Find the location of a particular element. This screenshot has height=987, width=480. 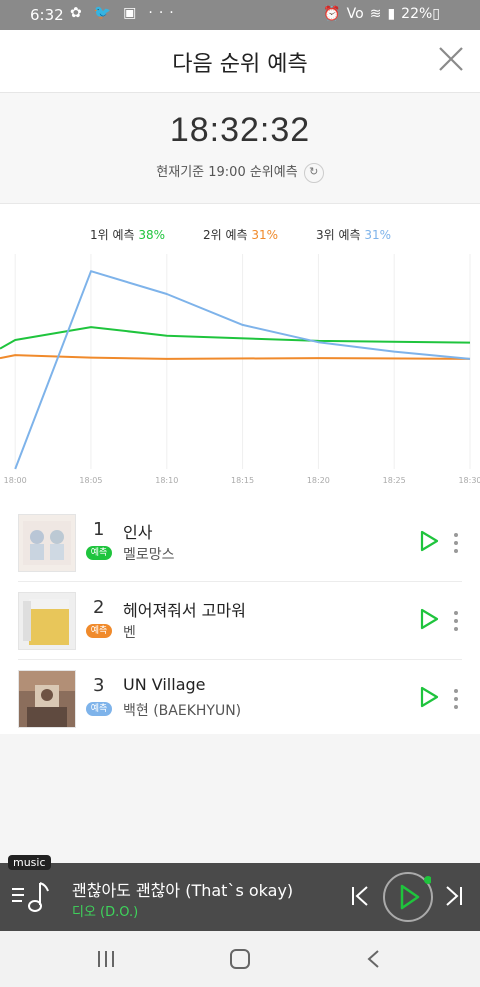

signal-icon: ▮ is located at coordinates (391, 14).